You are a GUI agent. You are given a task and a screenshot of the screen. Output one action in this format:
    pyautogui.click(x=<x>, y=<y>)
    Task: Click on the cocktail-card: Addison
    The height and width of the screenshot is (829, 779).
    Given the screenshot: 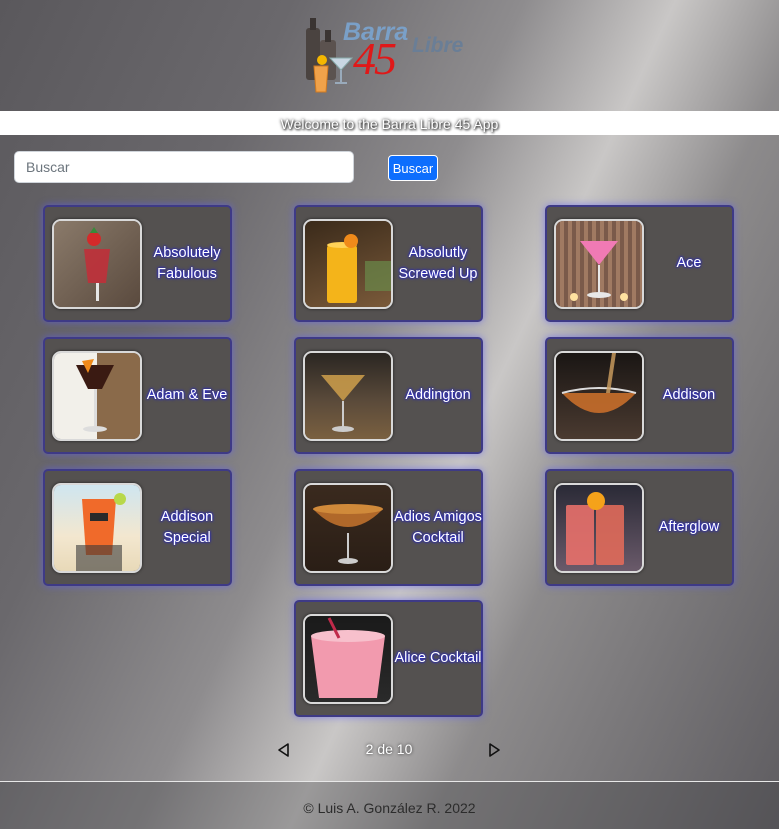 What is the action you would take?
    pyautogui.click(x=639, y=395)
    